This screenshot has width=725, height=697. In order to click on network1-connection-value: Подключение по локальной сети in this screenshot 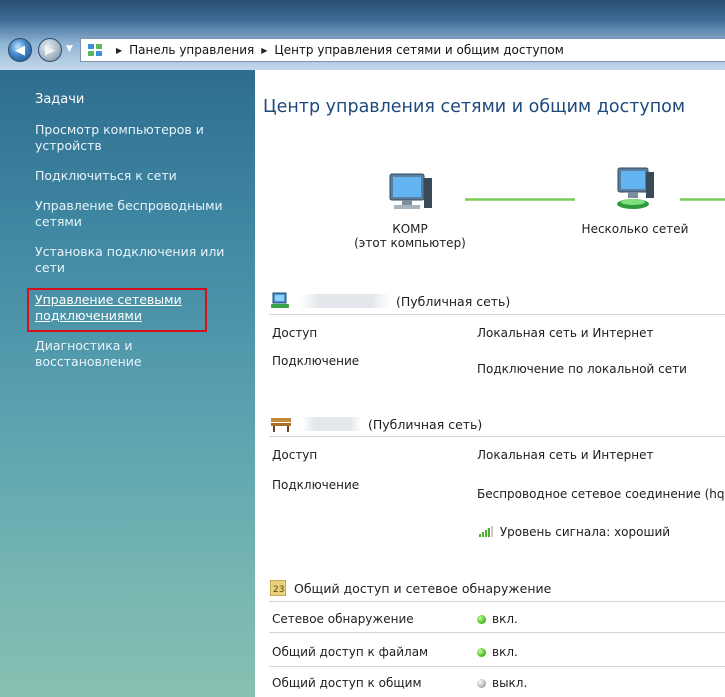, I will do `click(582, 369)`.